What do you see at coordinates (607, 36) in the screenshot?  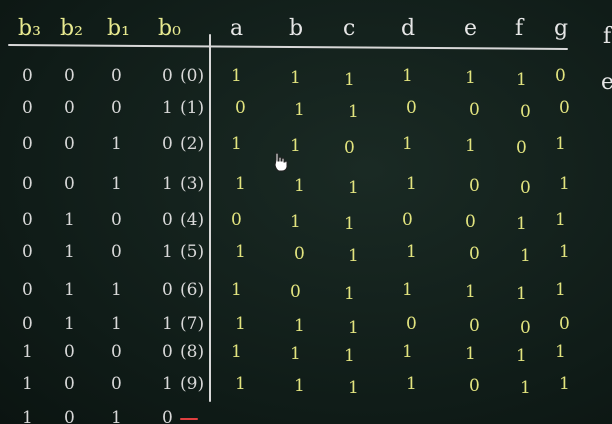 I see `edge-header-f: f` at bounding box center [607, 36].